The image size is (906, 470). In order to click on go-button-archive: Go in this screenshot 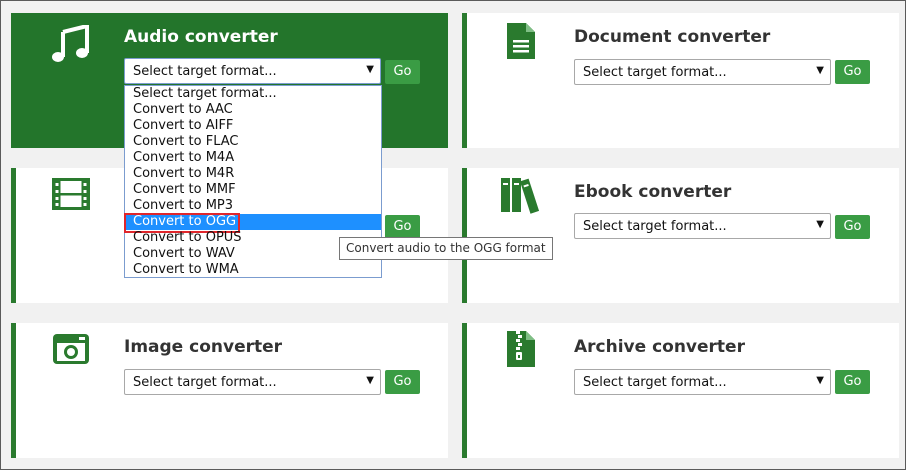, I will do `click(852, 382)`.